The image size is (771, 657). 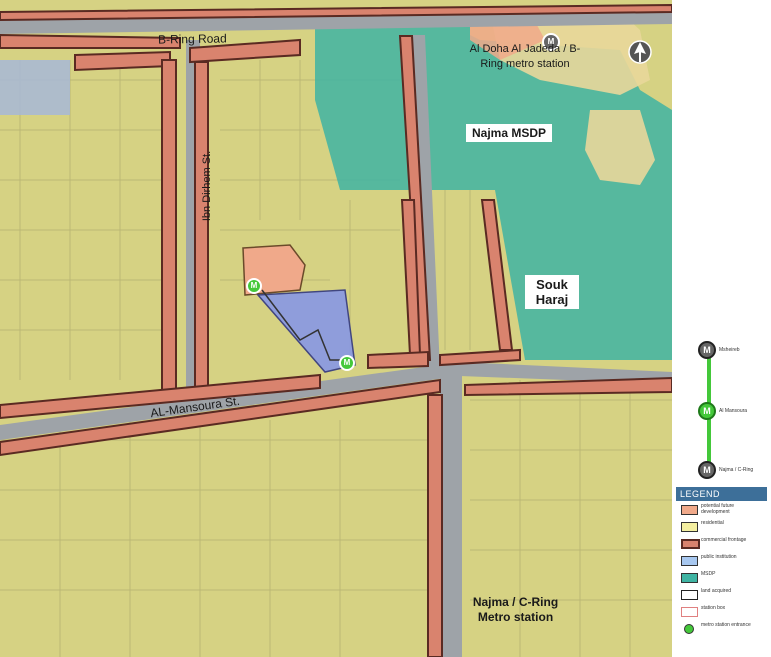 What do you see at coordinates (515, 609) in the screenshot?
I see `label-najma-c-ring: Najma / C-Ring Metro station` at bounding box center [515, 609].